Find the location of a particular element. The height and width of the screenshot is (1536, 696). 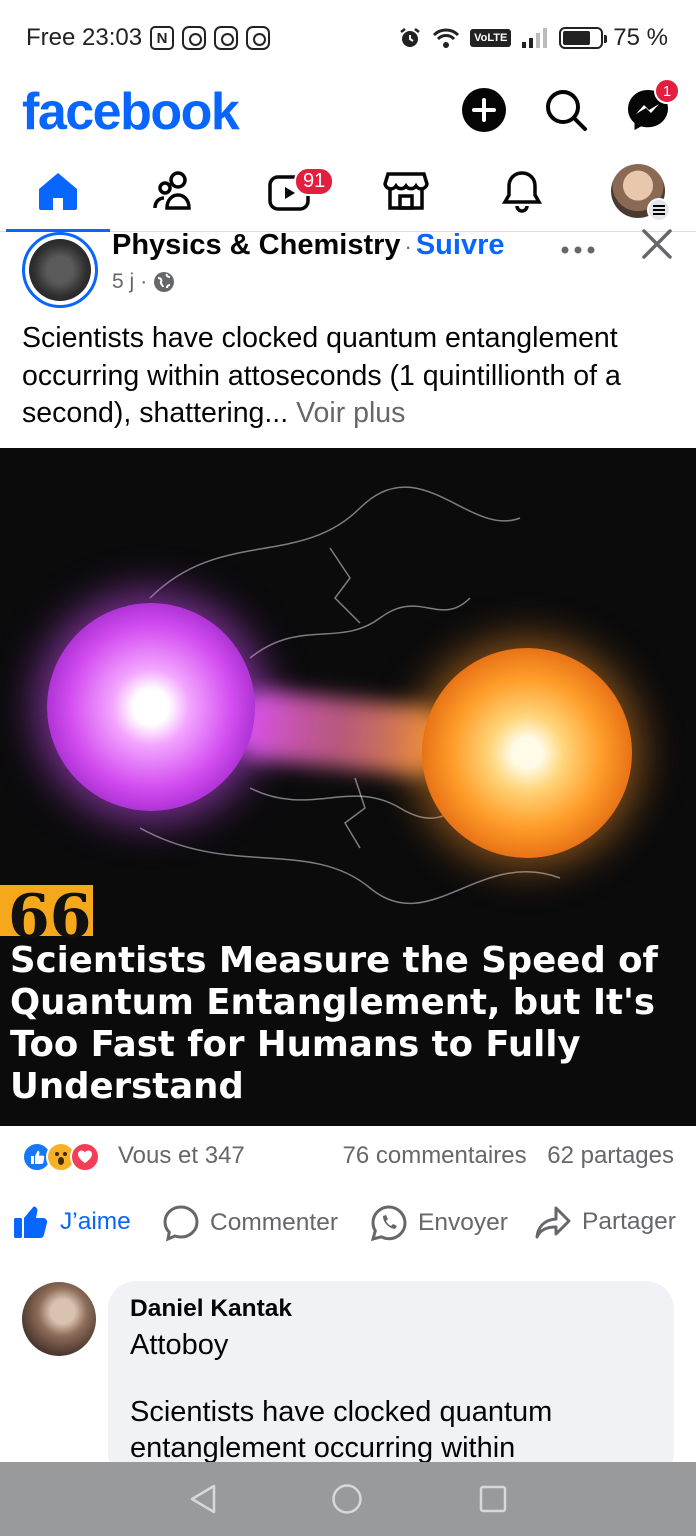

recents-button is located at coordinates (493, 1499).